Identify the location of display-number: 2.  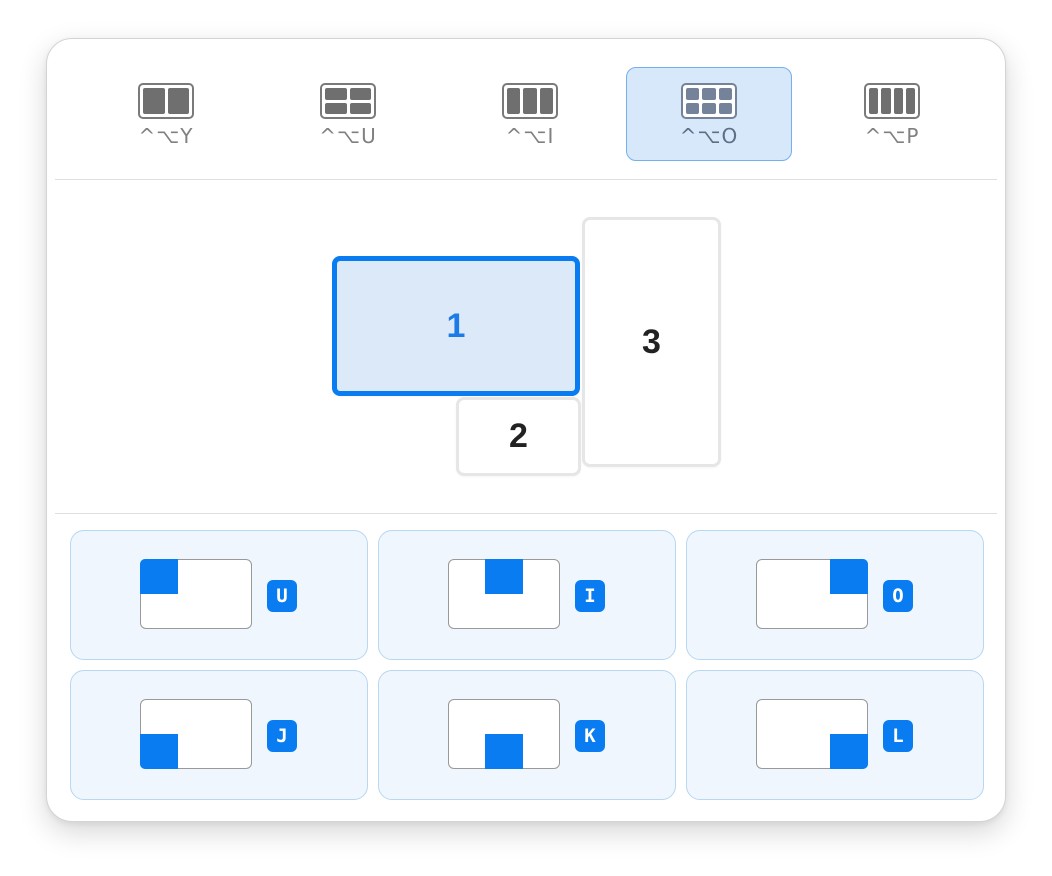
(518, 436).